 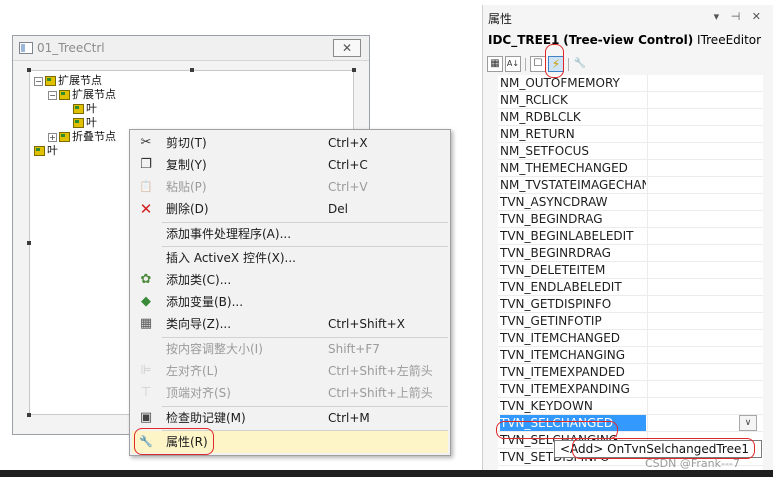 I want to click on resize-handle-bottom-left, so click(x=29, y=415).